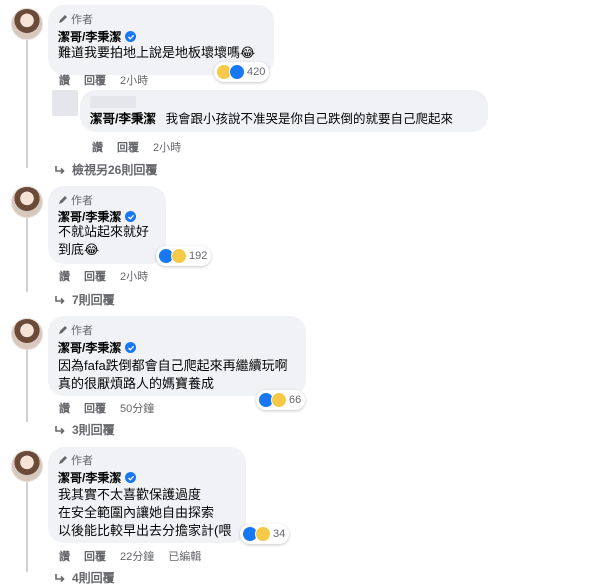 The height and width of the screenshot is (586, 607). Describe the element at coordinates (173, 365) in the screenshot. I see `comment-text: 因為fafa跌倒都會自己爬起來再繼續玩啊` at that location.